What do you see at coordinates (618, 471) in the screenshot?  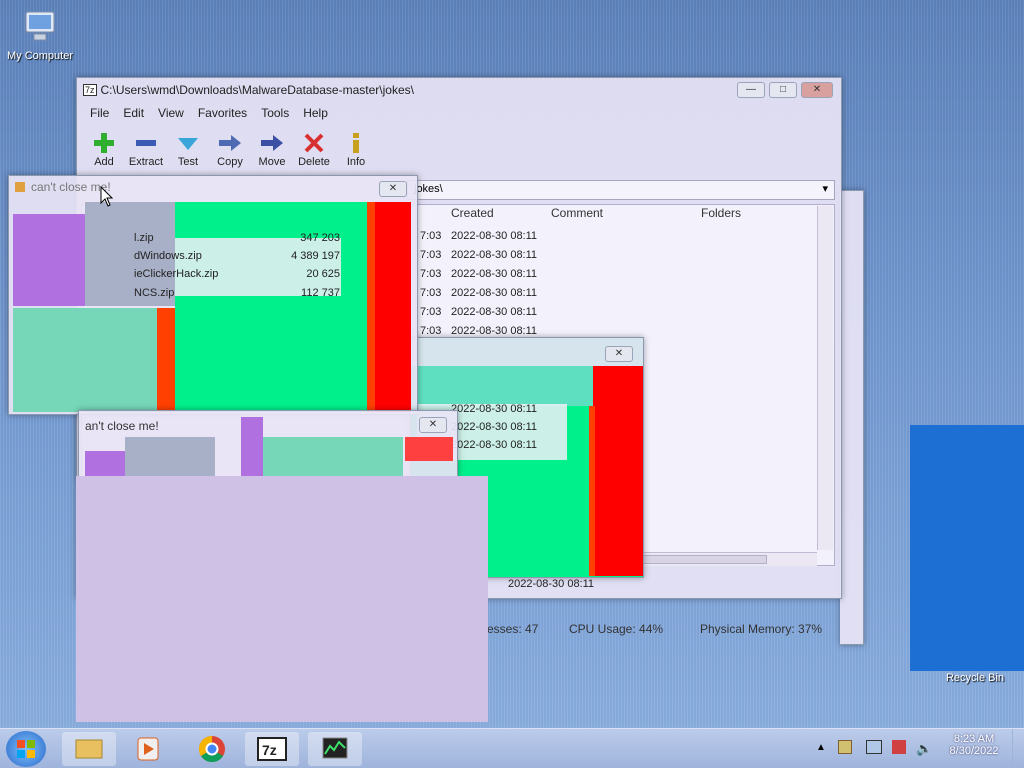 I see `prank-window-2-red-bar` at bounding box center [618, 471].